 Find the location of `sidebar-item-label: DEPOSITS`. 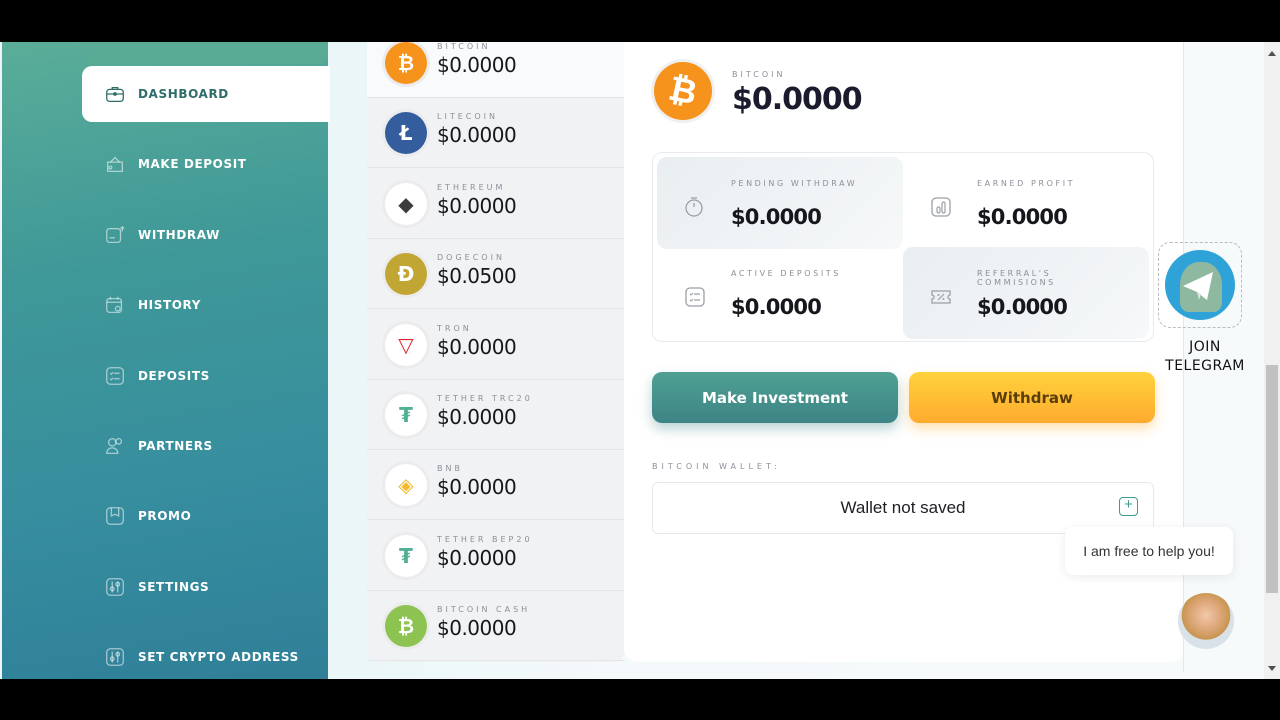

sidebar-item-label: DEPOSITS is located at coordinates (174, 375).